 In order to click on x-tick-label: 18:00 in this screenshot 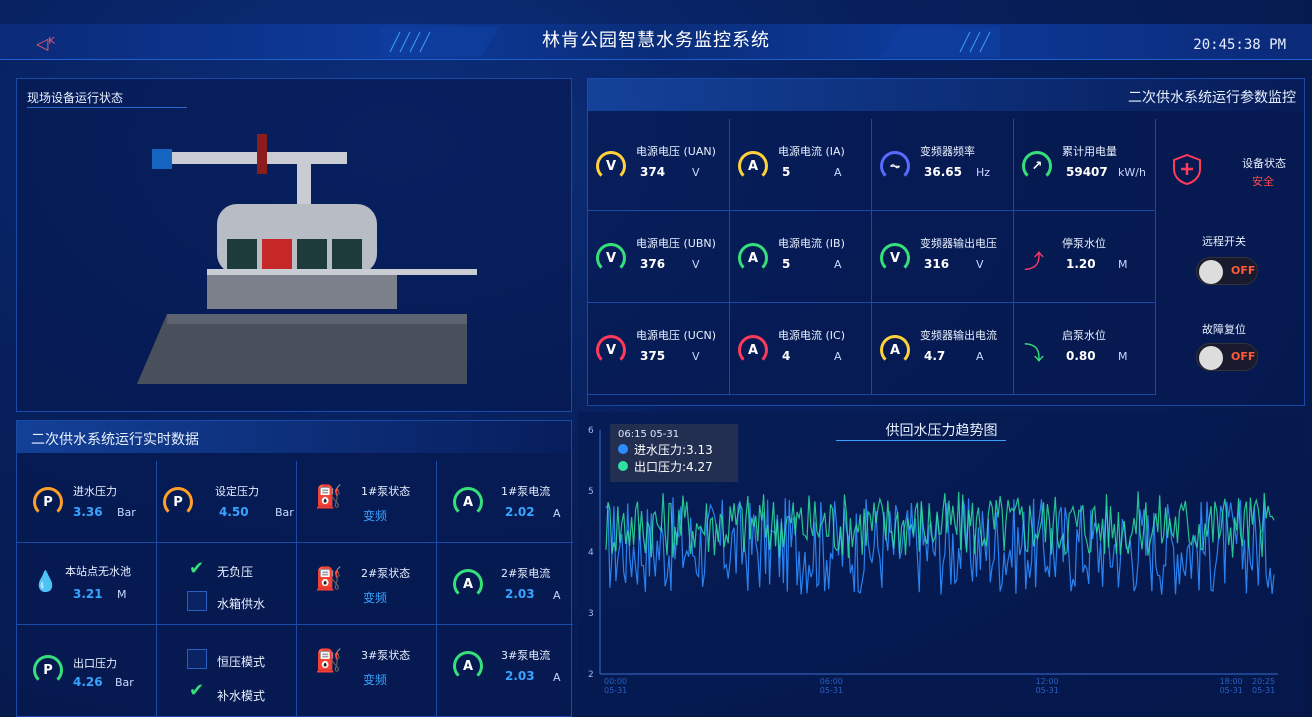, I will do `click(1231, 681)`.